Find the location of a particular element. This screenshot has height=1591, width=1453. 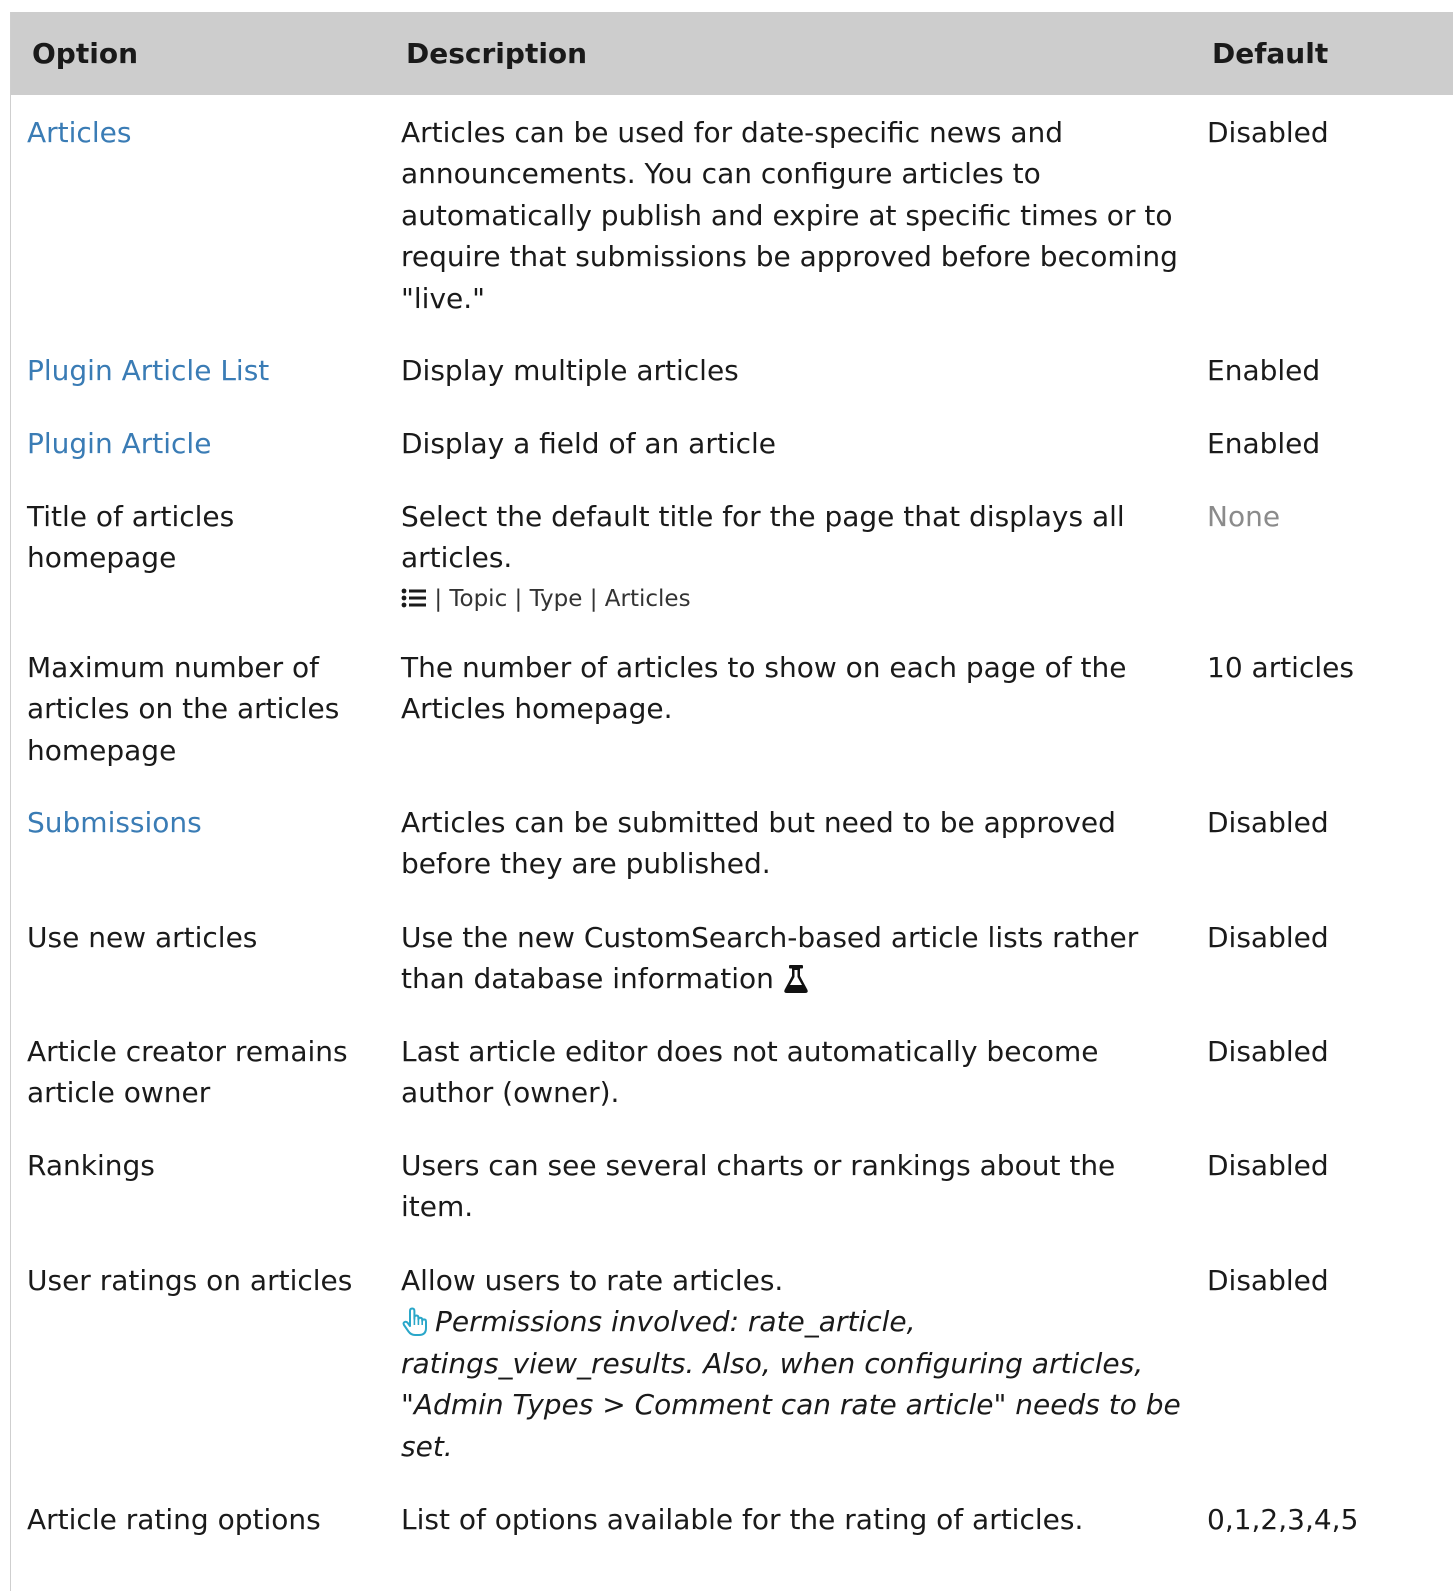

description-text: Display multiple articles is located at coordinates (570, 370).